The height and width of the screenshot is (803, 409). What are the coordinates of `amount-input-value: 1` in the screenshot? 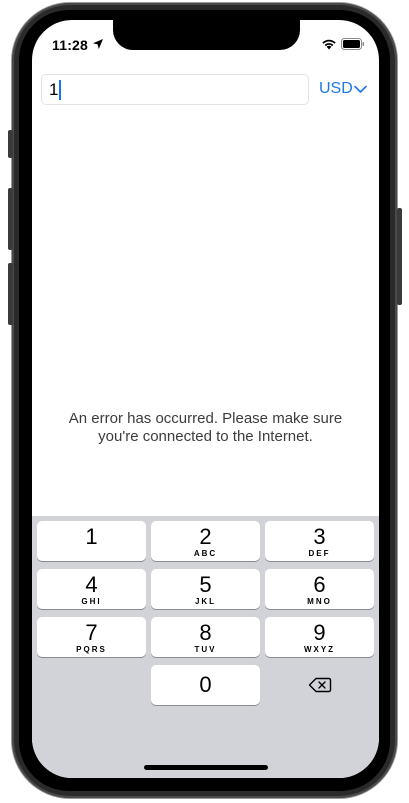 It's located at (54, 89).